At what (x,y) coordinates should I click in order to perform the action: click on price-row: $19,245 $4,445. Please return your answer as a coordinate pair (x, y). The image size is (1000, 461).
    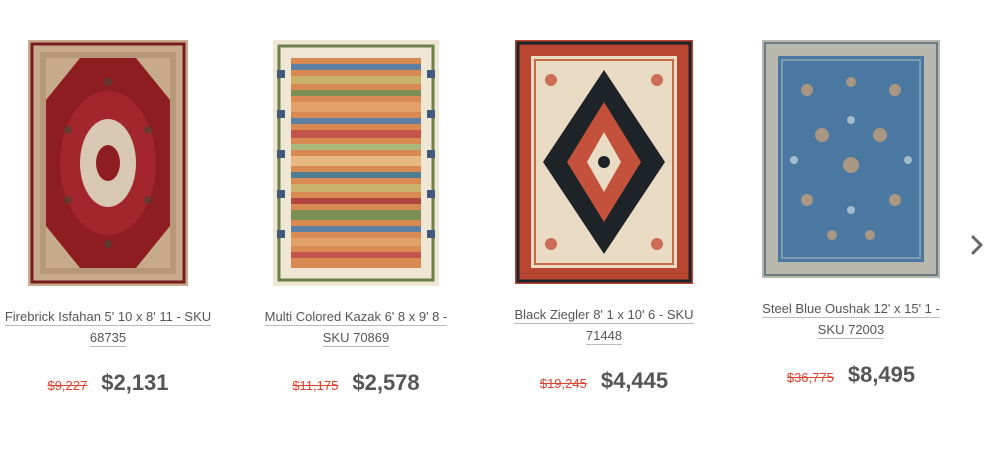
    Looking at the image, I should click on (604, 381).